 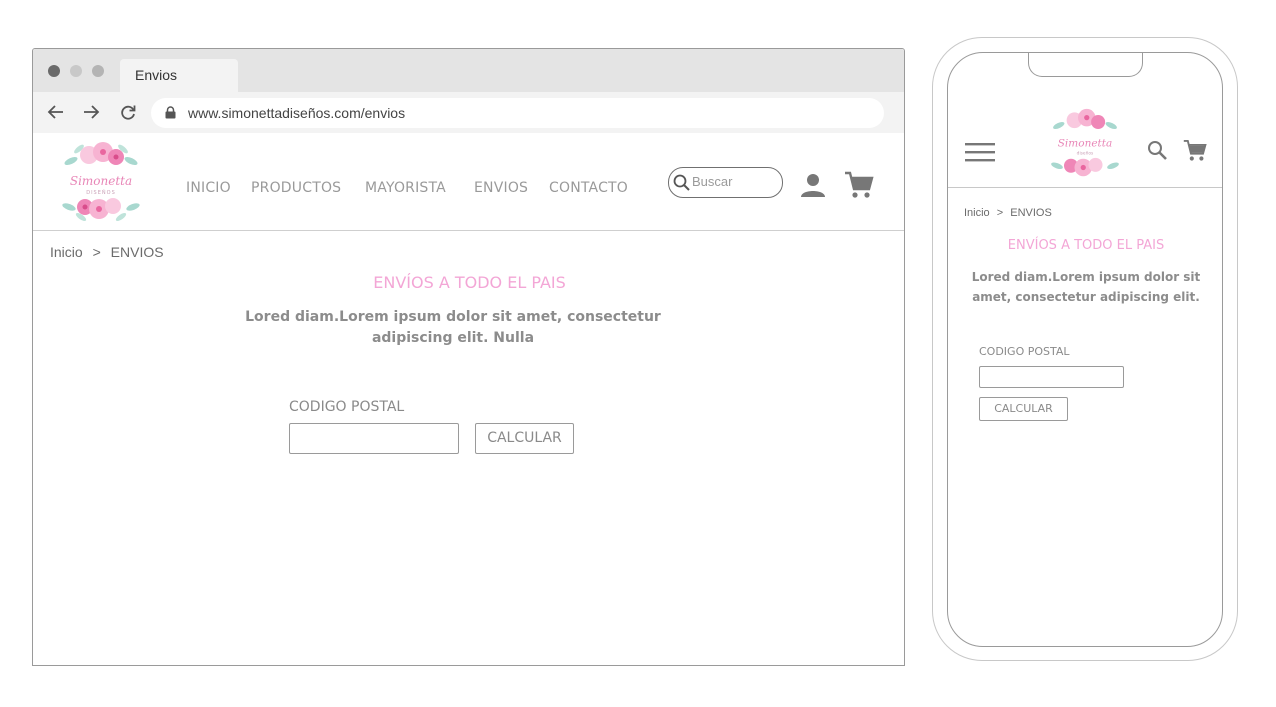 I want to click on brand-name-mobile: Simonetta, so click(x=1085, y=144).